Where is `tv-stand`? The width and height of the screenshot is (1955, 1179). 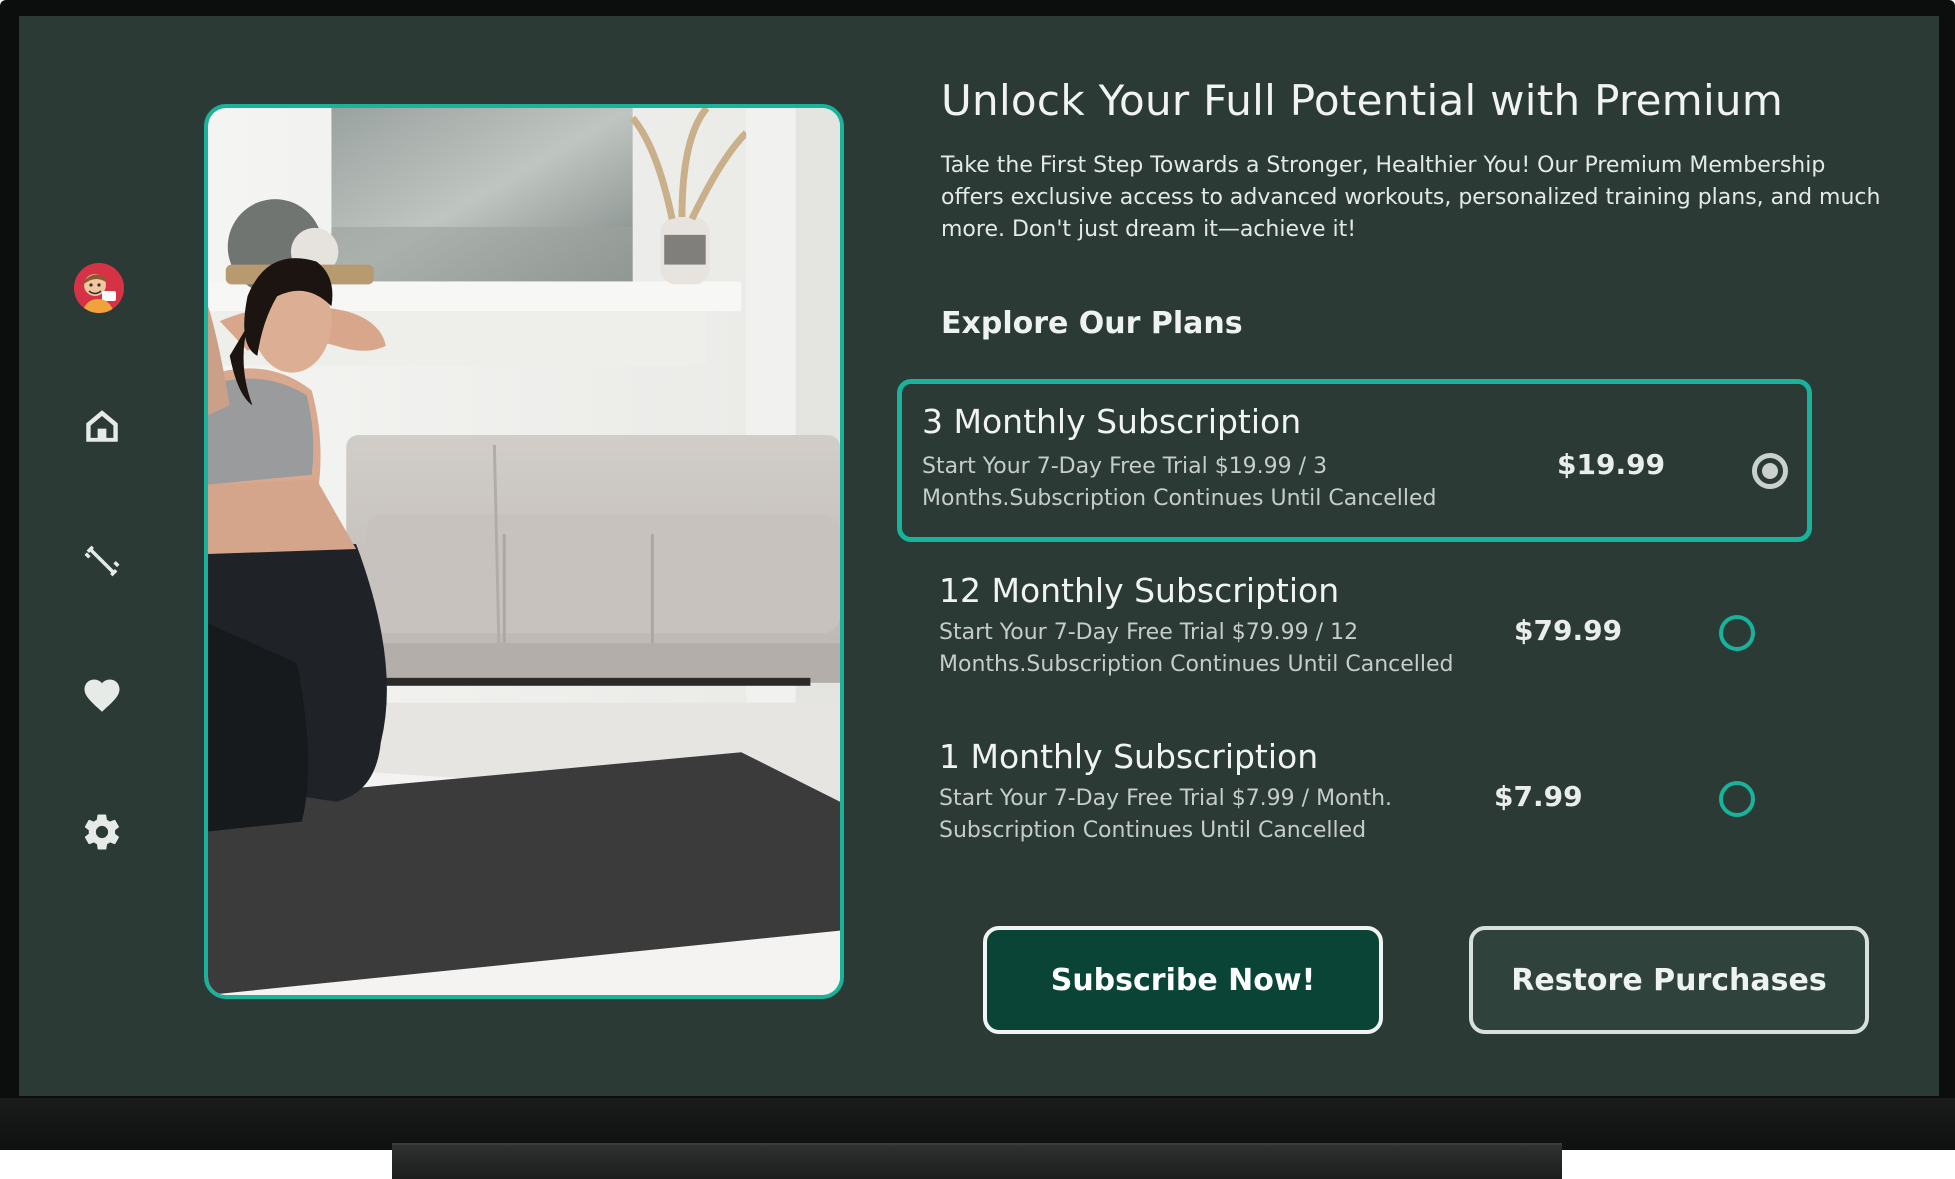 tv-stand is located at coordinates (977, 1161).